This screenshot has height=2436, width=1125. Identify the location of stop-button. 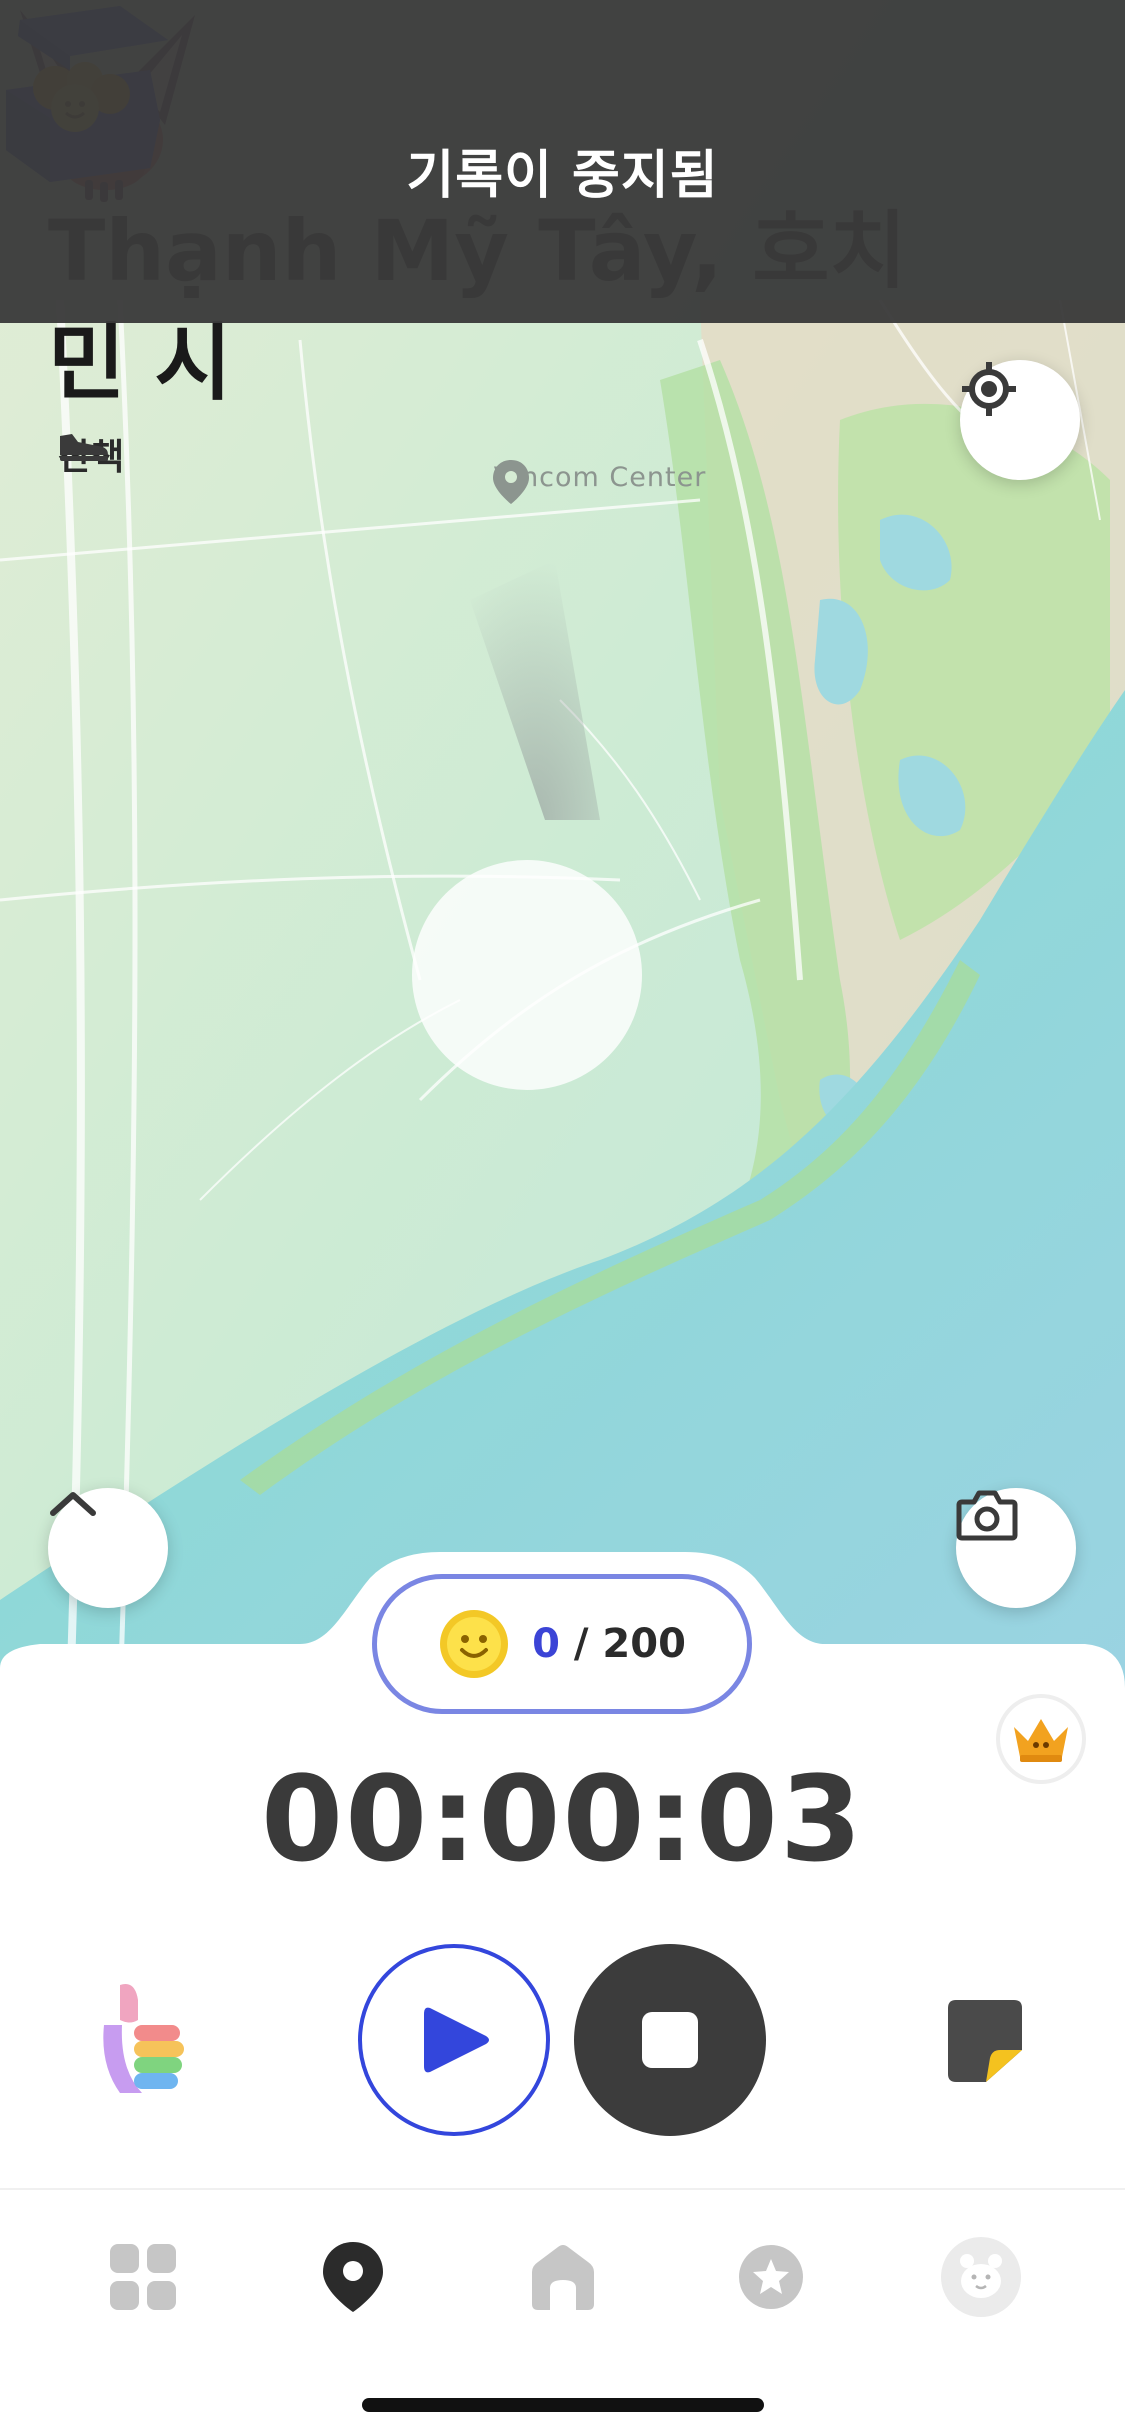
(670, 2040).